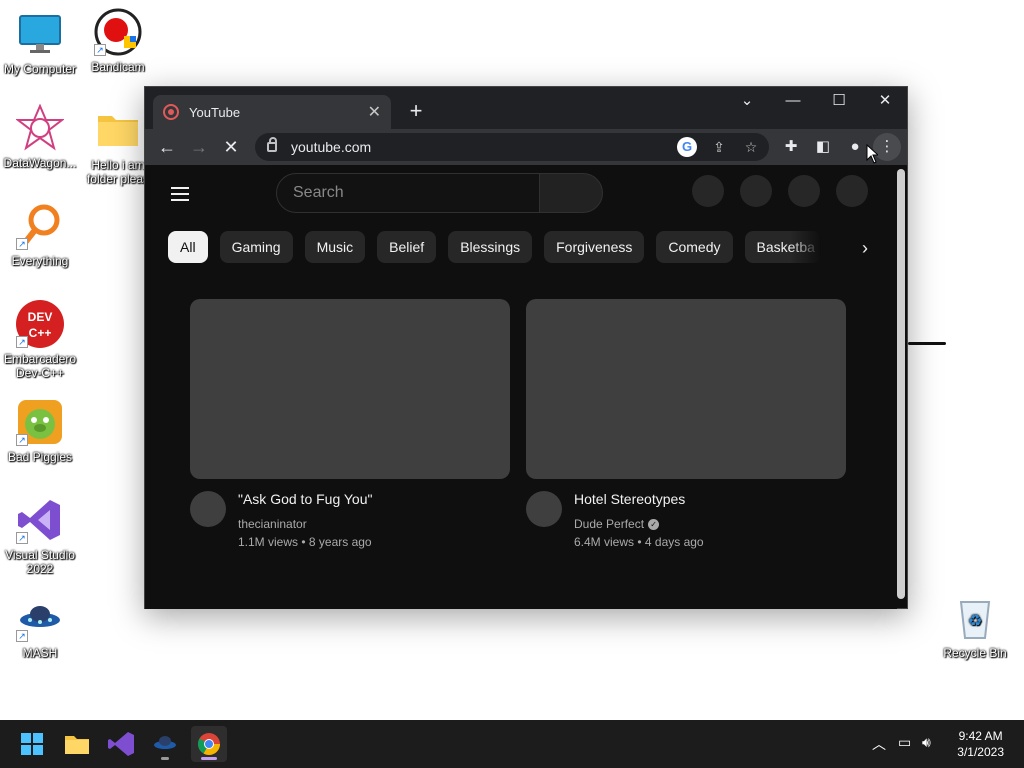  I want to click on mouse-cursor-icon, so click(872, 154).